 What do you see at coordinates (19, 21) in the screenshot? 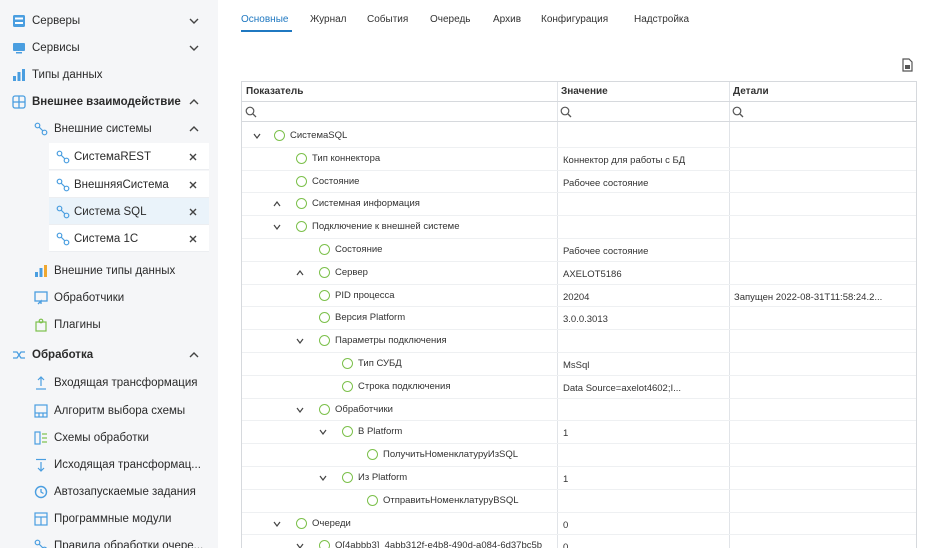
I see `server-icon` at bounding box center [19, 21].